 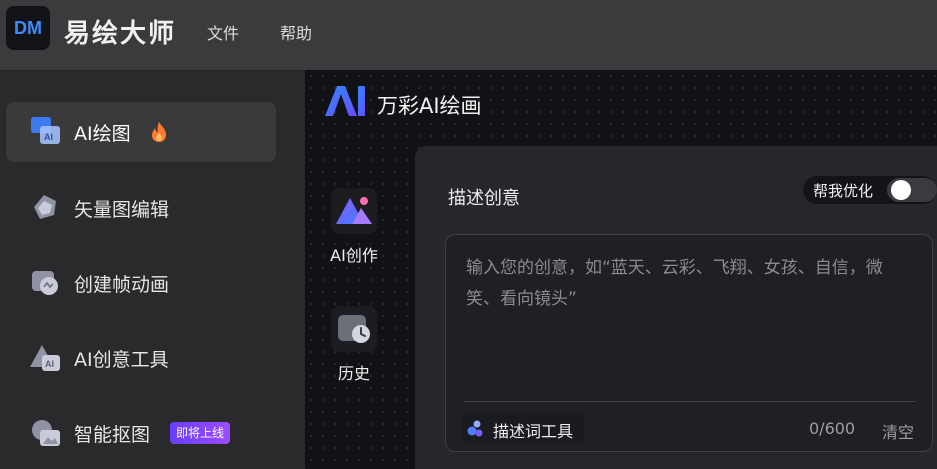 I want to click on frame-animation-icon, so click(x=46, y=283).